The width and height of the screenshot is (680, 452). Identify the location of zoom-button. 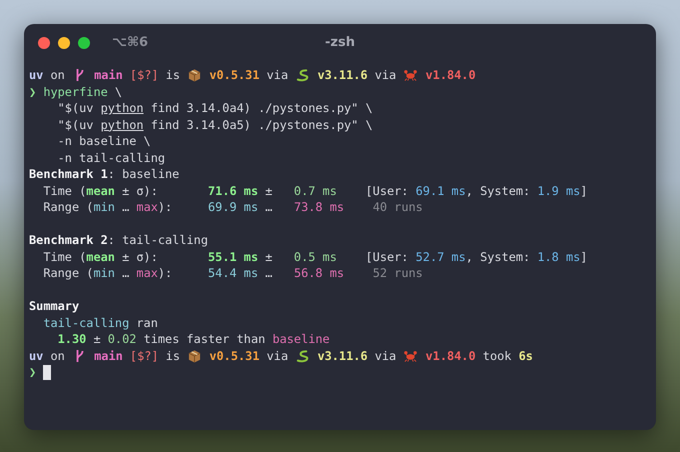
(84, 42).